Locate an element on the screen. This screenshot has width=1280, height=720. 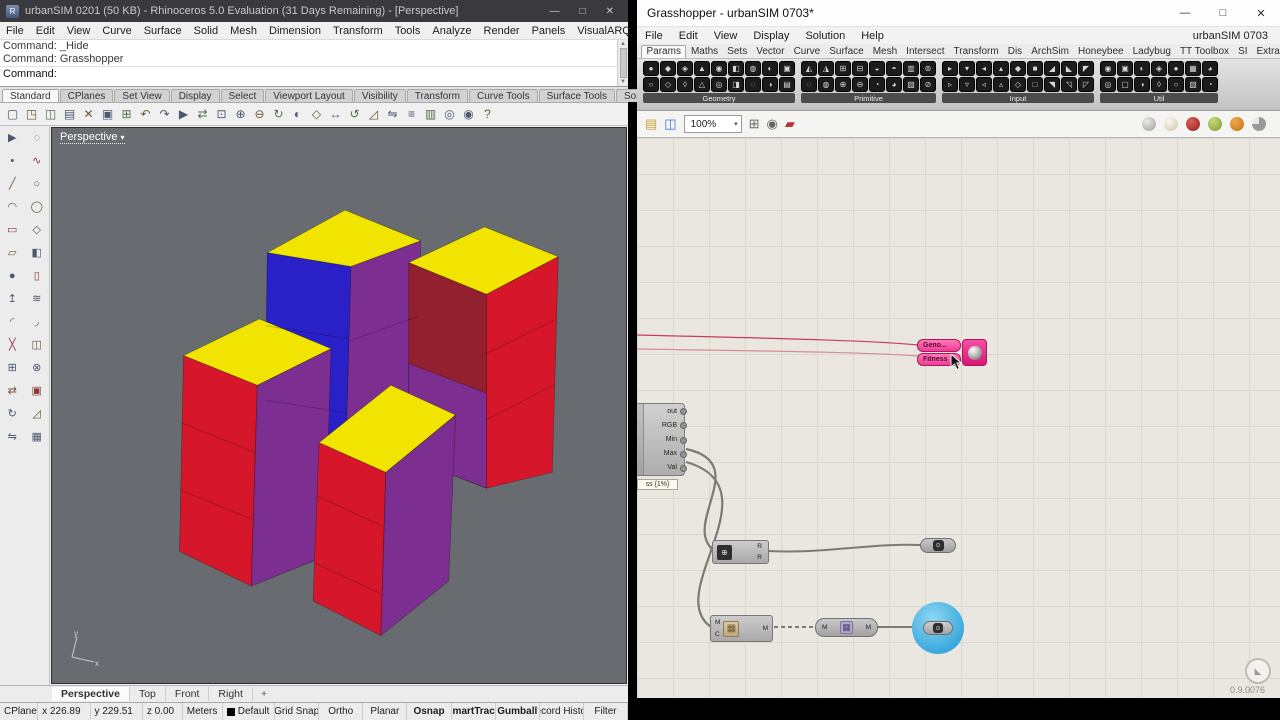
menu-item: Transform is located at coordinates (358, 31).